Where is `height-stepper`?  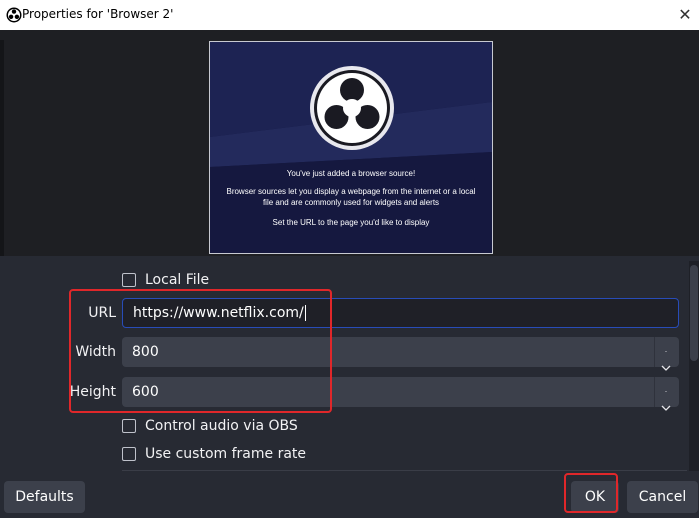 height-stepper is located at coordinates (665, 394).